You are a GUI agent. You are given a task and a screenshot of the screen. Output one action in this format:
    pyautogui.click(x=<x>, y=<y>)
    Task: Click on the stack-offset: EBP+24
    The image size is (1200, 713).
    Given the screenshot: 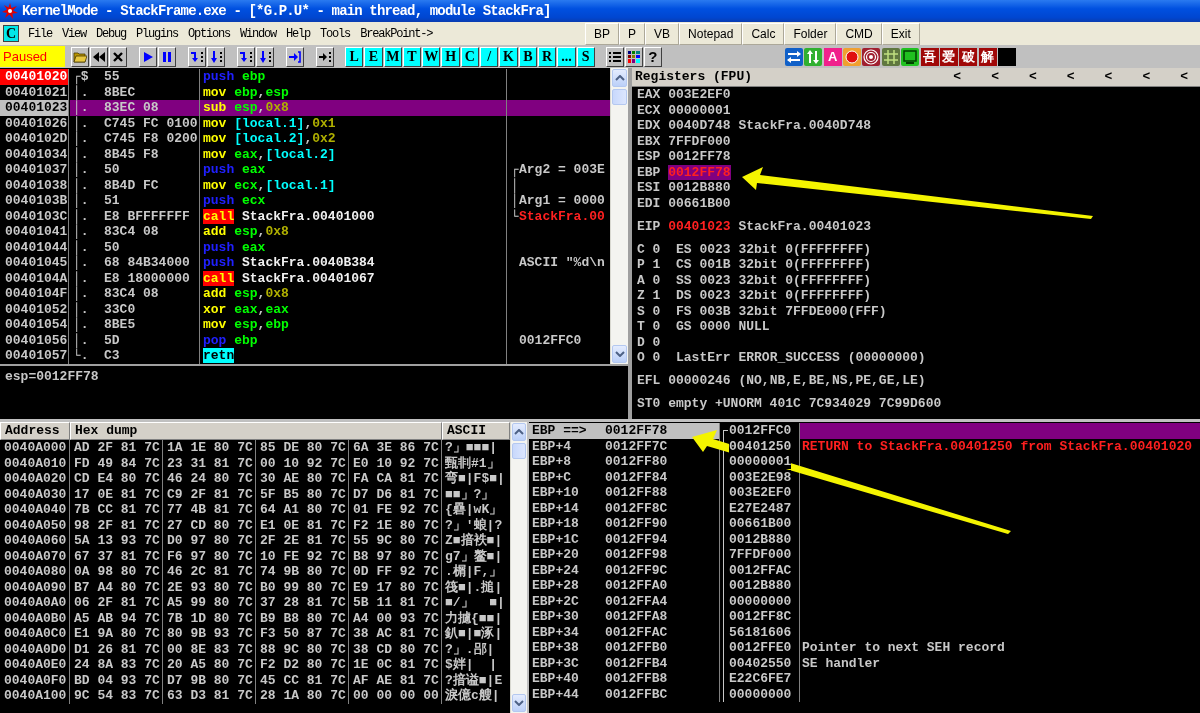 What is the action you would take?
    pyautogui.click(x=555, y=570)
    